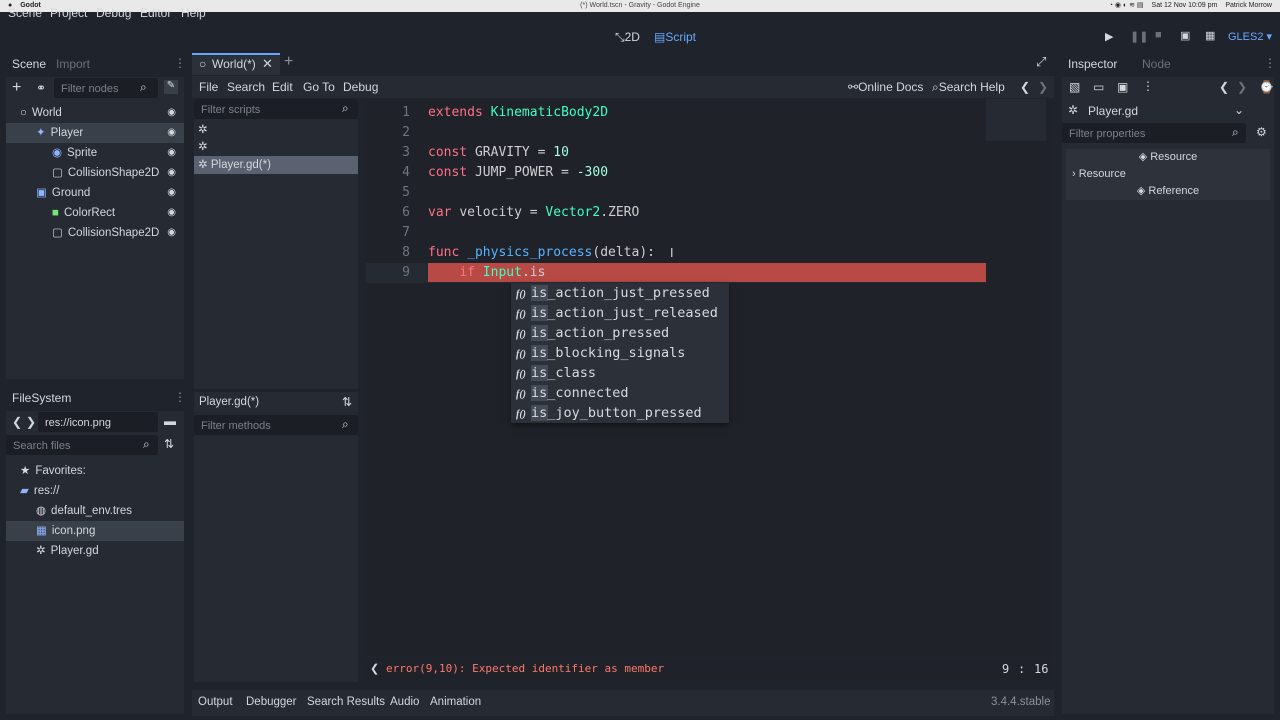 The width and height of the screenshot is (1280, 720). Describe the element at coordinates (31, 422) in the screenshot. I see `forward-icon: ❯` at that location.